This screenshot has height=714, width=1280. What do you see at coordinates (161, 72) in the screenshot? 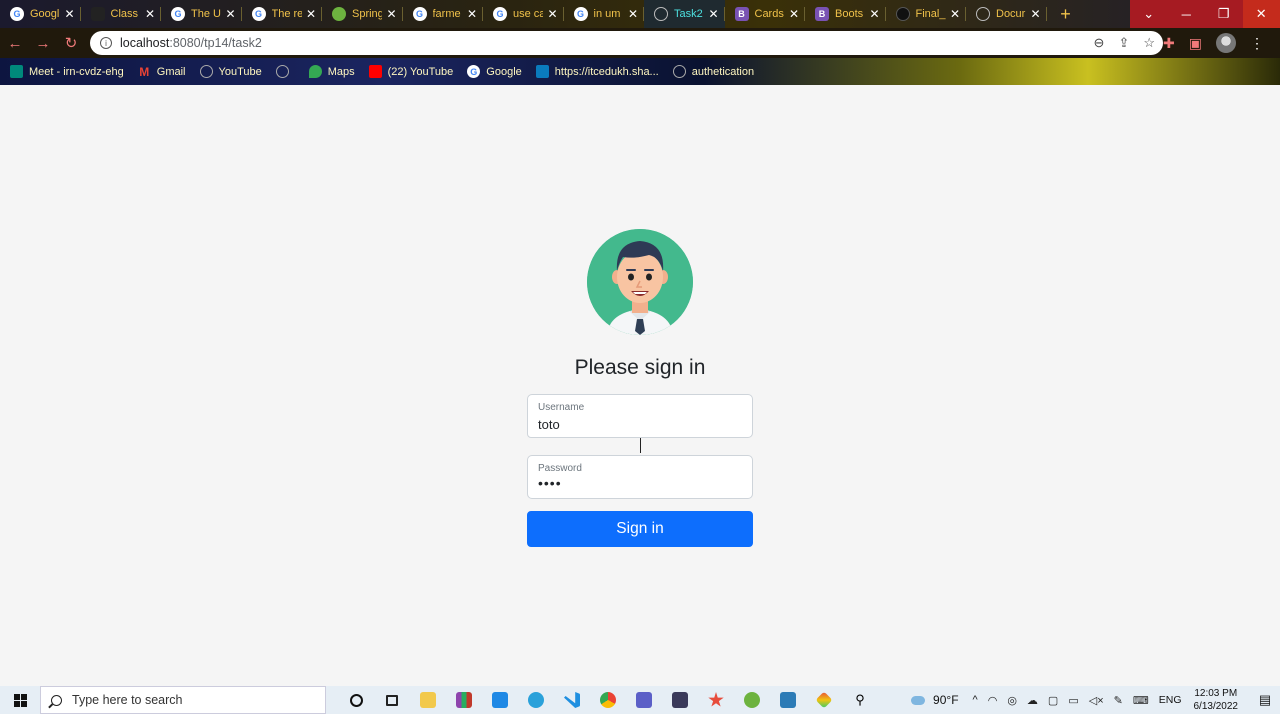
I see `bookmark-gmail: M Gmail` at bounding box center [161, 72].